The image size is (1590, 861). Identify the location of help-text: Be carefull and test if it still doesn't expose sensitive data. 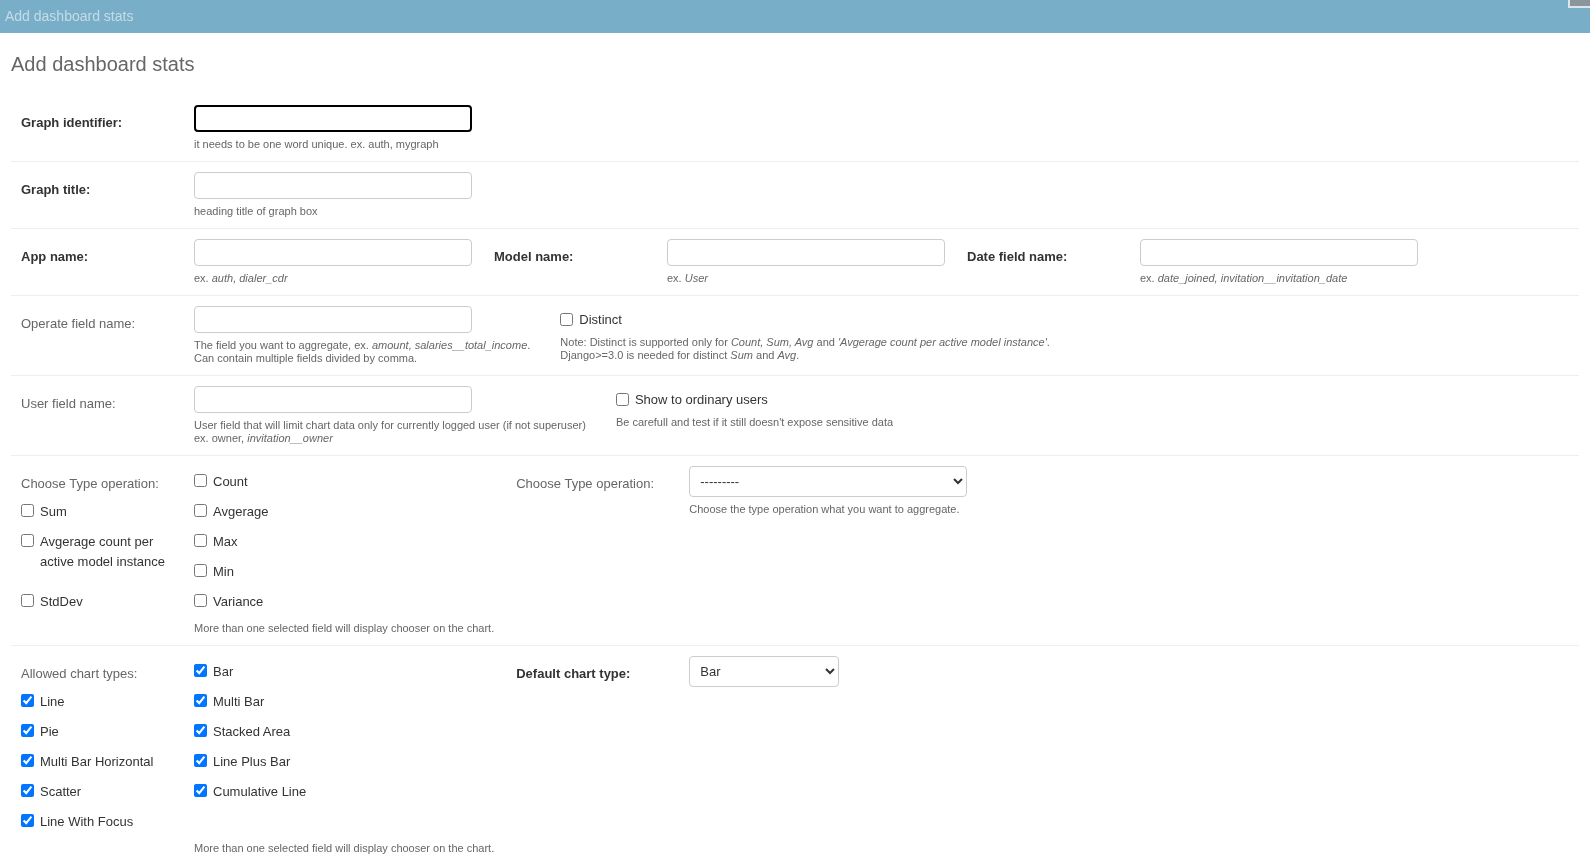
(754, 422).